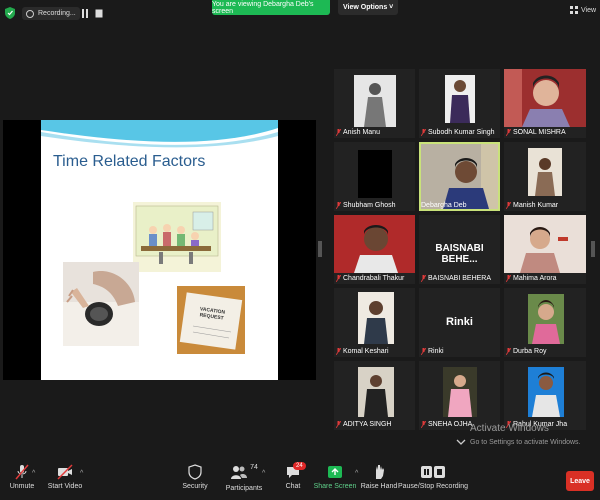 This screenshot has width=600, height=500. I want to click on raise-hand-icon, so click(380, 472).